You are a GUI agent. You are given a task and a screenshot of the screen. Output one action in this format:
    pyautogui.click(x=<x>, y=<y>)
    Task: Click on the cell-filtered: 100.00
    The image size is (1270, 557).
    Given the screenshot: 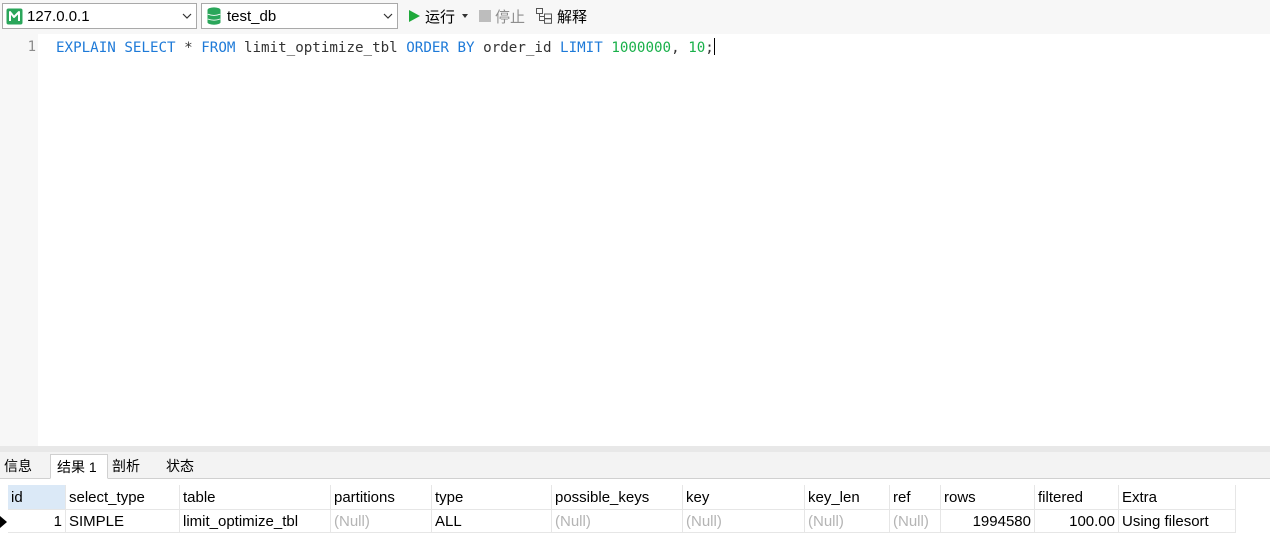 What is the action you would take?
    pyautogui.click(x=1077, y=521)
    